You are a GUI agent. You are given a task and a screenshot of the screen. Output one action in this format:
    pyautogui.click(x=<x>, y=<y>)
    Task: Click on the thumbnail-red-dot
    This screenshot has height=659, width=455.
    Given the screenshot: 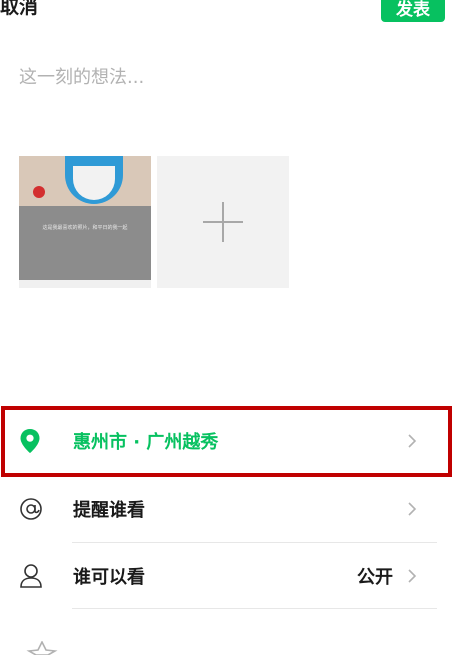 What is the action you would take?
    pyautogui.click(x=39, y=192)
    